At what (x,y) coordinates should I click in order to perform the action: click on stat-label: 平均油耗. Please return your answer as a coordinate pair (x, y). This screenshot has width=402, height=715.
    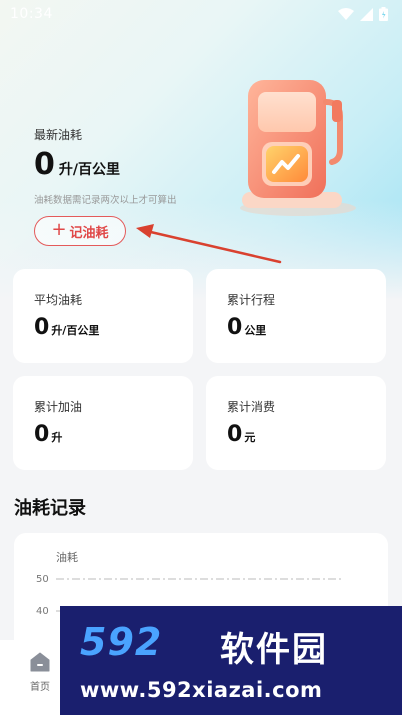
    Looking at the image, I should click on (58, 300).